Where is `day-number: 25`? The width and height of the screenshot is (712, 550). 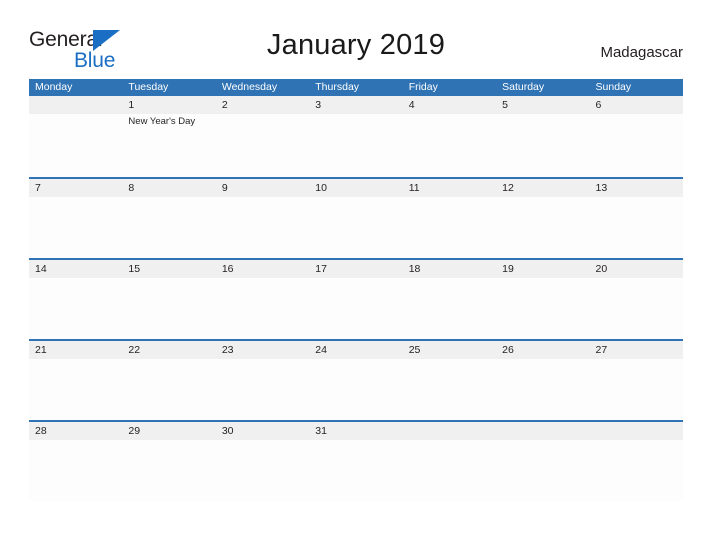 day-number: 25 is located at coordinates (414, 350).